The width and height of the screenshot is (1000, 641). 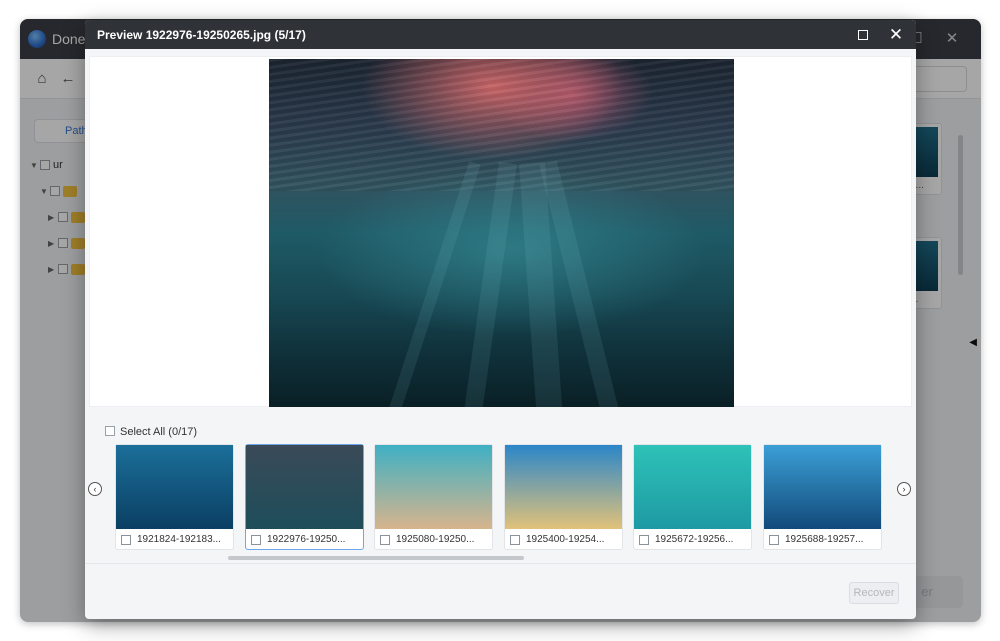 What do you see at coordinates (159, 432) in the screenshot?
I see `select-all-label: Select All (0/17)` at bounding box center [159, 432].